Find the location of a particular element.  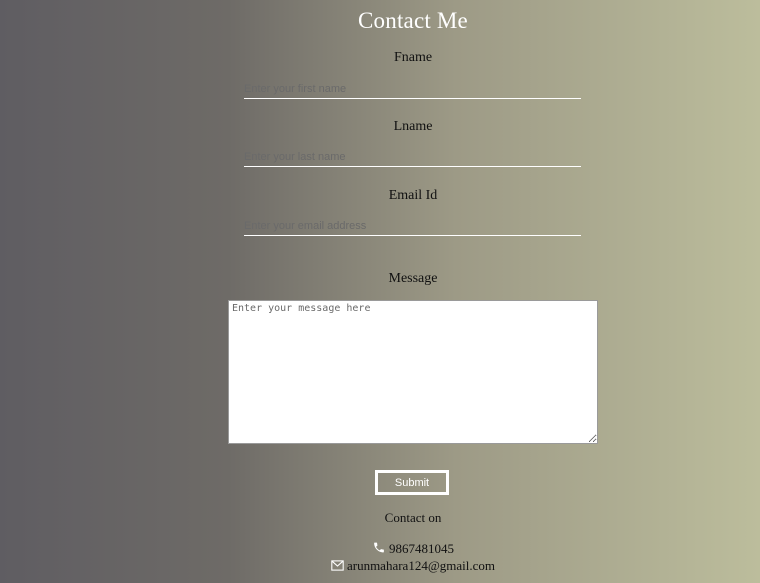

lname-label: Lname is located at coordinates (413, 126).